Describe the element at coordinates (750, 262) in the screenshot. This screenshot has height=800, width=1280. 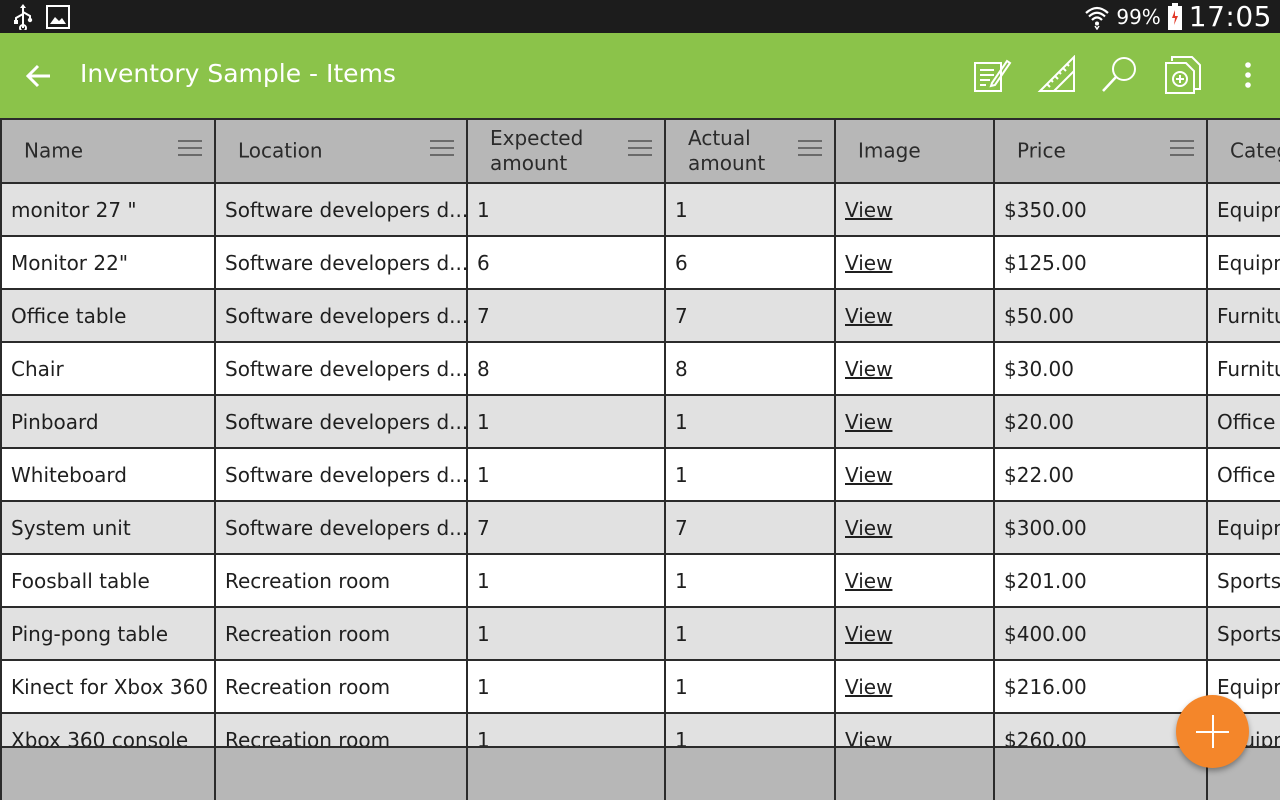
I see `cell-actual: 6` at that location.